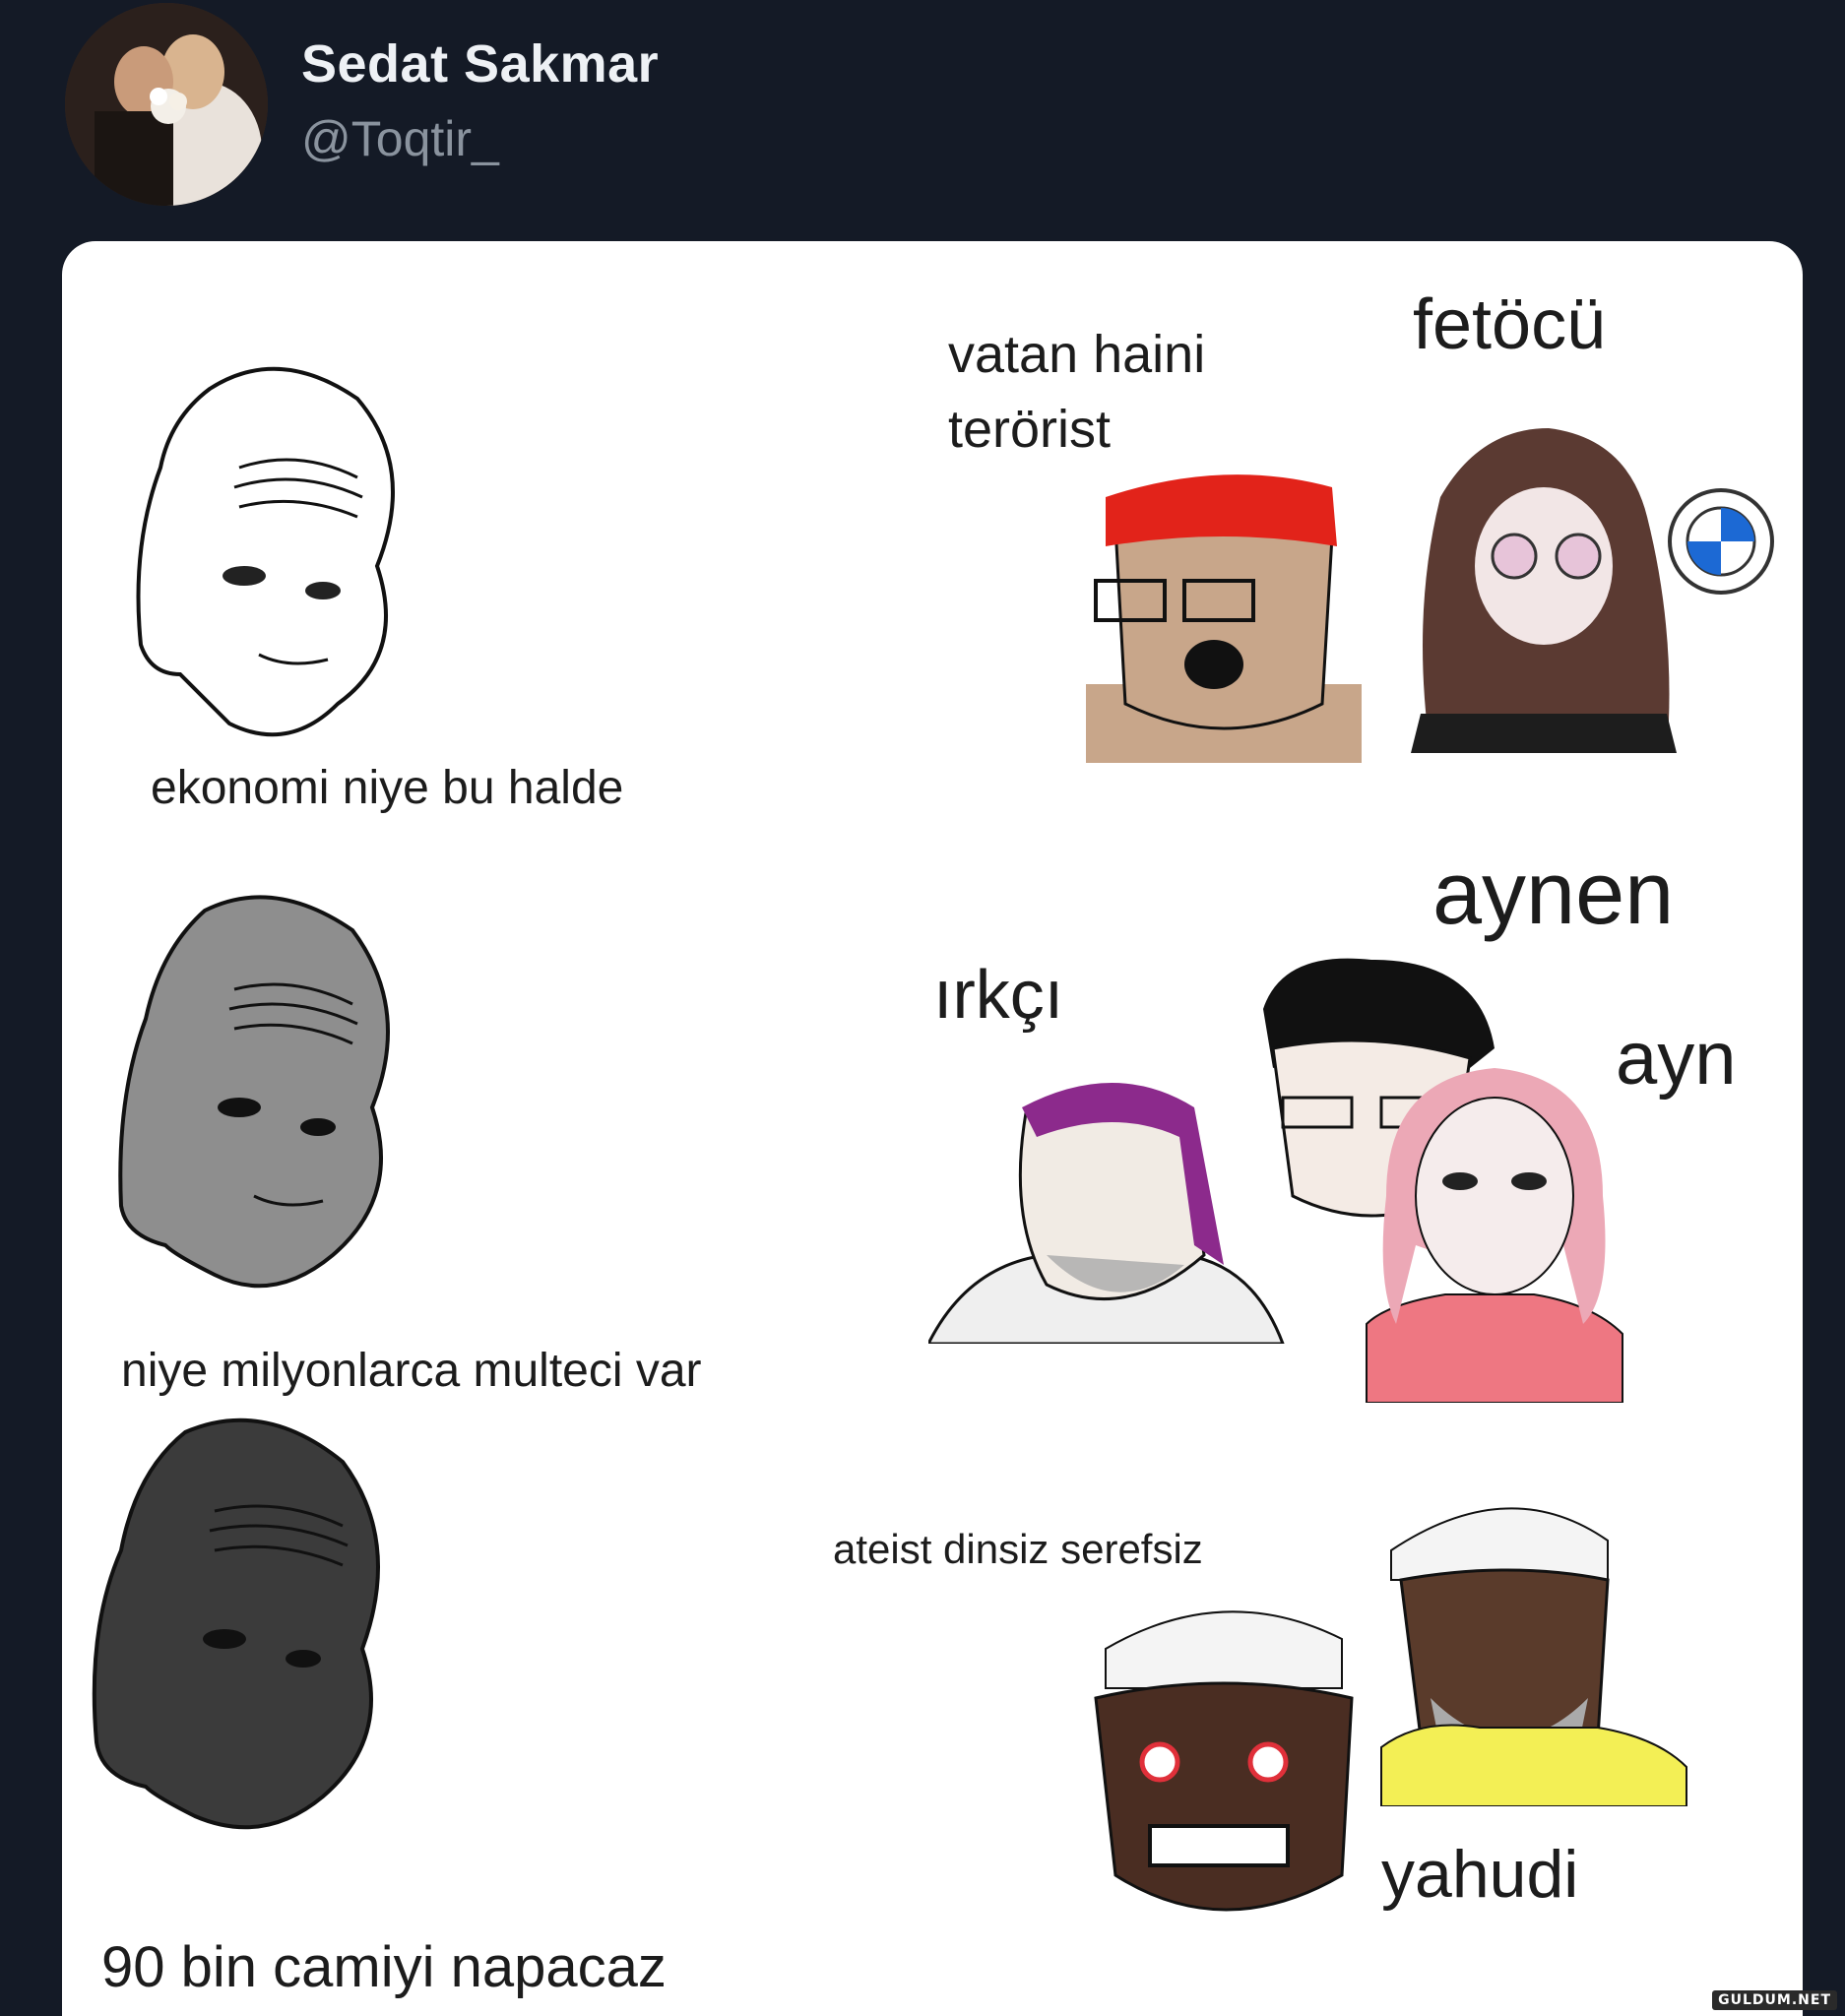 The height and width of the screenshot is (2016, 1845). What do you see at coordinates (1106, 1213) in the screenshot?
I see `soyjak-purple-bandana` at bounding box center [1106, 1213].